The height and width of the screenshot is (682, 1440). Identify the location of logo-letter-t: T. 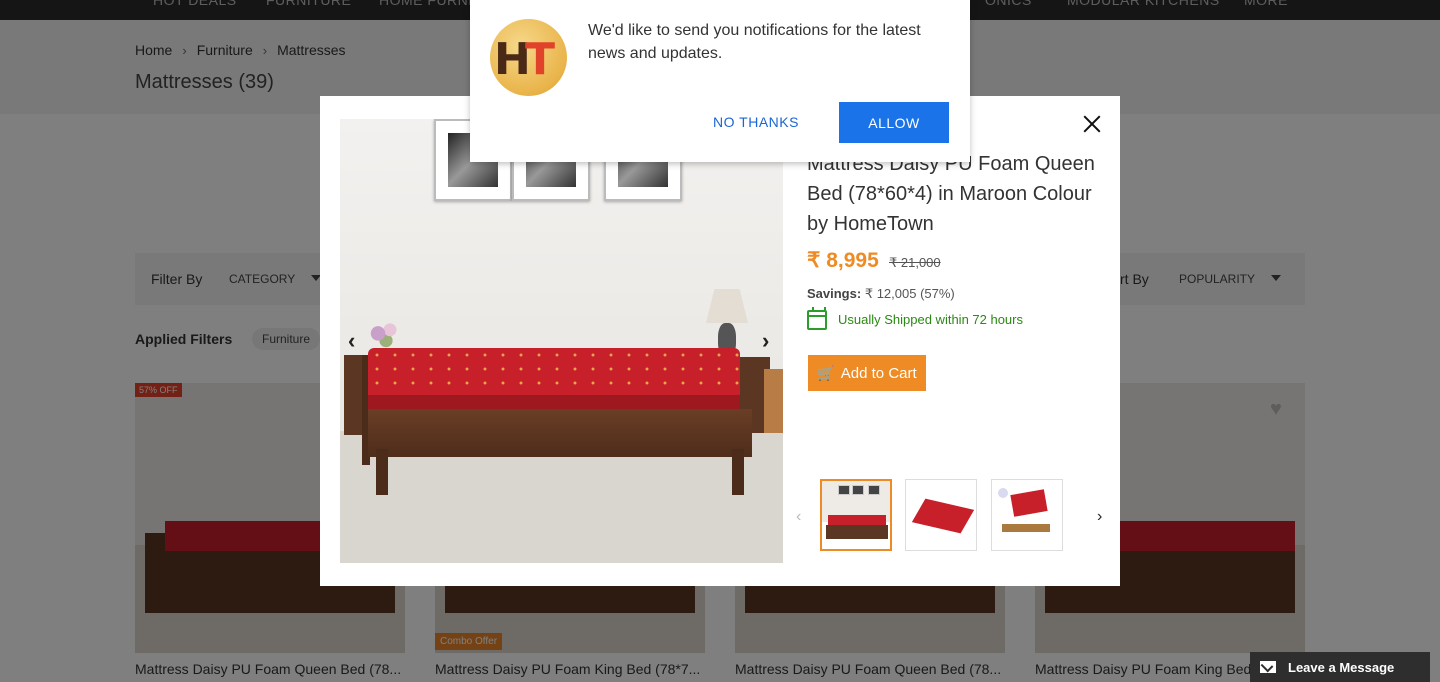
(540, 59).